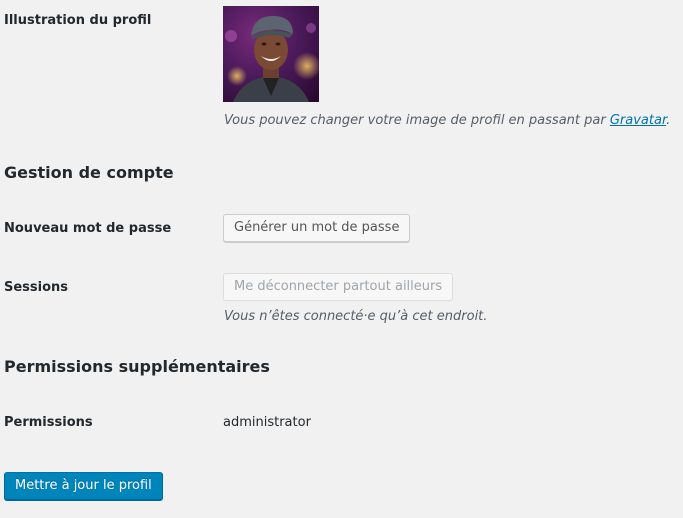 This screenshot has width=683, height=518. I want to click on logout-everywhere-button: Me déconnecter partout ailleurs, so click(338, 287).